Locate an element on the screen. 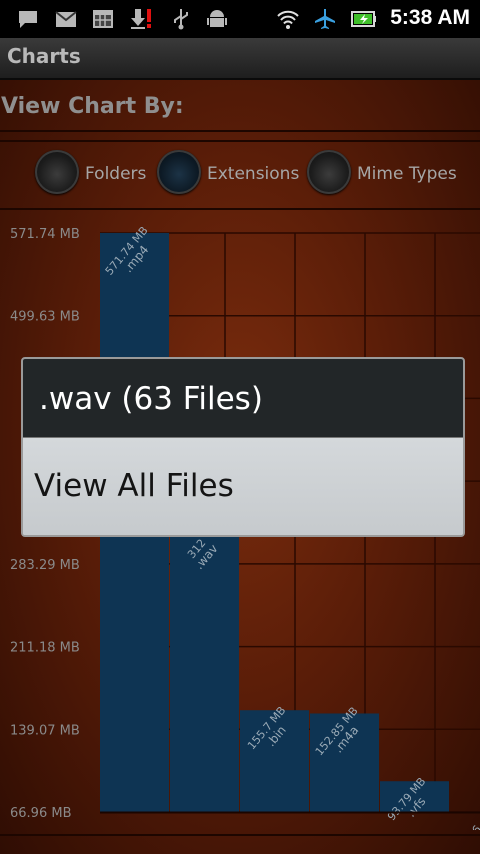 This screenshot has width=480, height=854. radio-label: Folders is located at coordinates (115, 174).